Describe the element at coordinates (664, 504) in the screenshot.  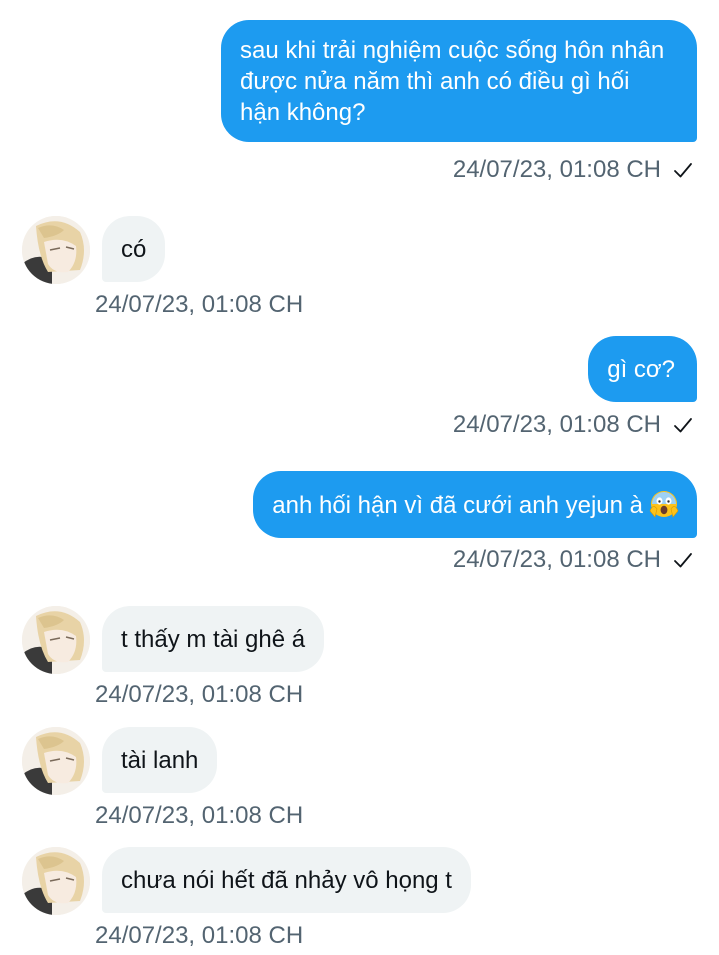
I see `face-screaming-in-fear-icon` at that location.